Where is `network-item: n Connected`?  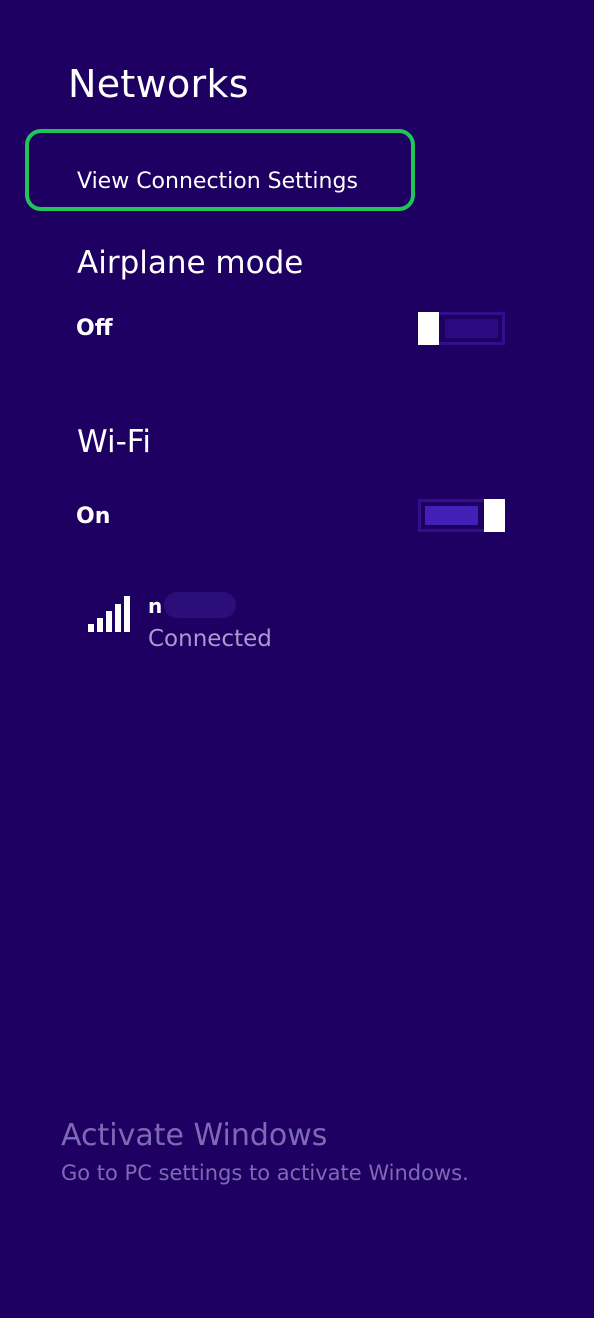 network-item: n Connected is located at coordinates (236, 623).